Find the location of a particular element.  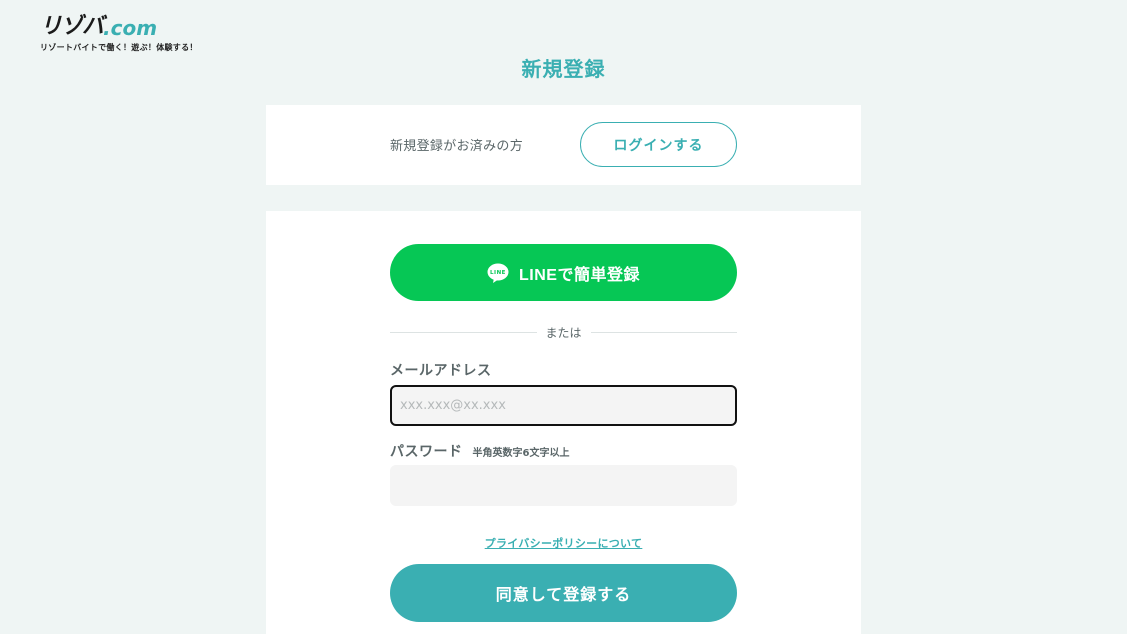

logo-suffix: .com is located at coordinates (130, 28).